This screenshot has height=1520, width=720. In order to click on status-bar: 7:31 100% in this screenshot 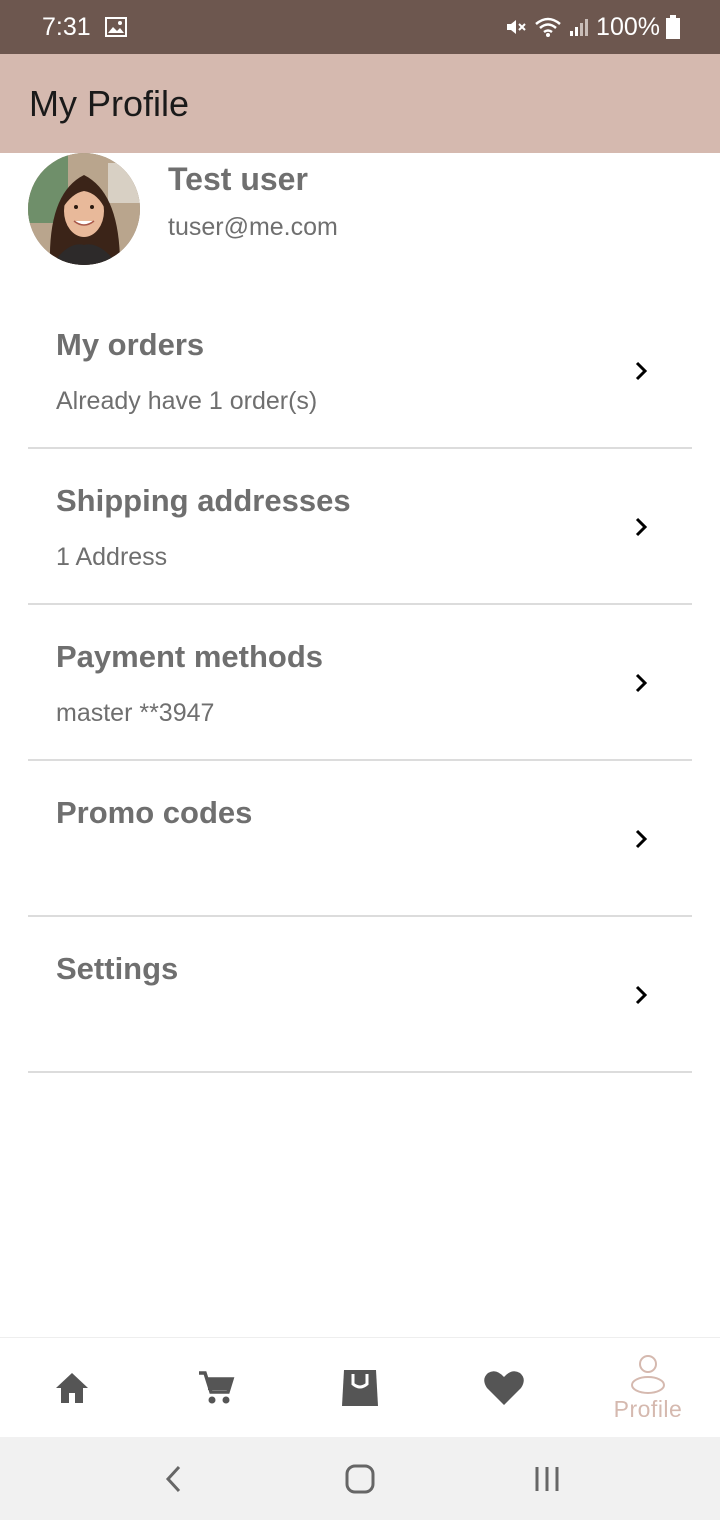, I will do `click(360, 27)`.